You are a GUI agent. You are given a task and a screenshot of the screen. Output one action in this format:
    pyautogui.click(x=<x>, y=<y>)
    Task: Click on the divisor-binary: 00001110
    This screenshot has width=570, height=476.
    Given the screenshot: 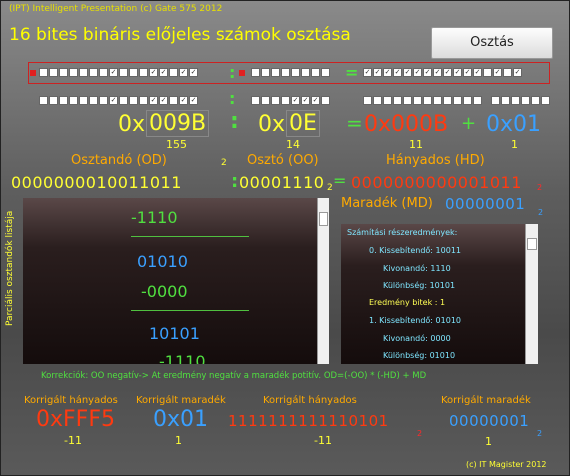 What is the action you would take?
    pyautogui.click(x=282, y=182)
    